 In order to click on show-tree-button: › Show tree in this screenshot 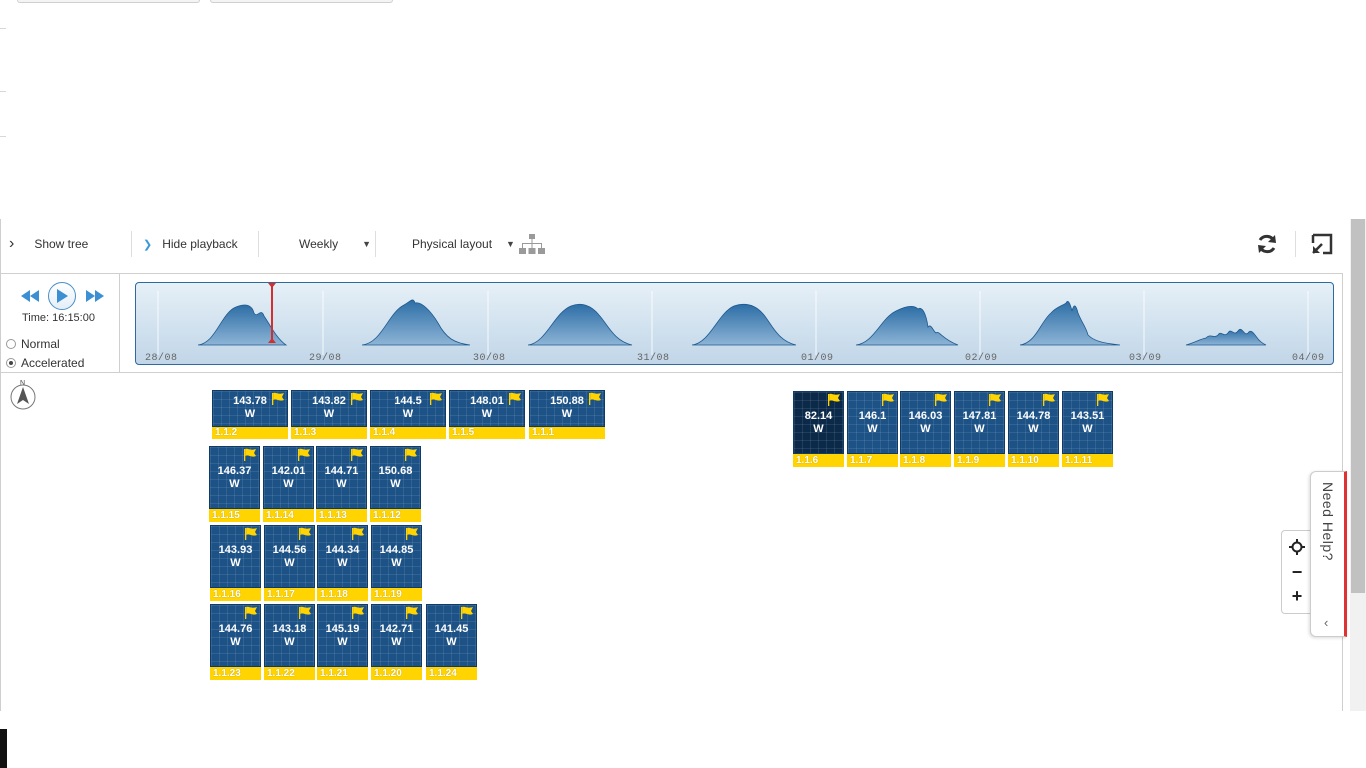, I will do `click(48, 244)`.